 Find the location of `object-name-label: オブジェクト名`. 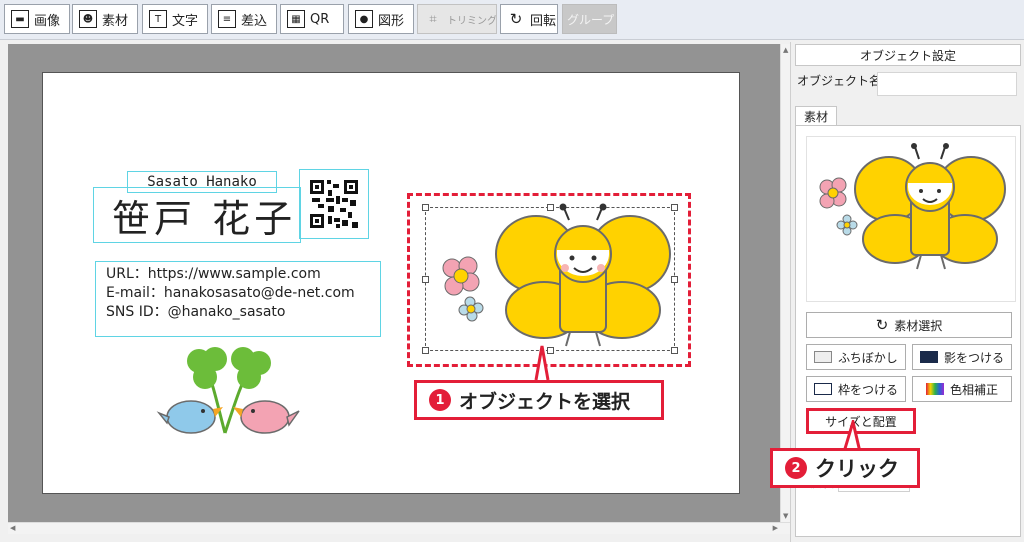

object-name-label: オブジェクト名 is located at coordinates (839, 81).